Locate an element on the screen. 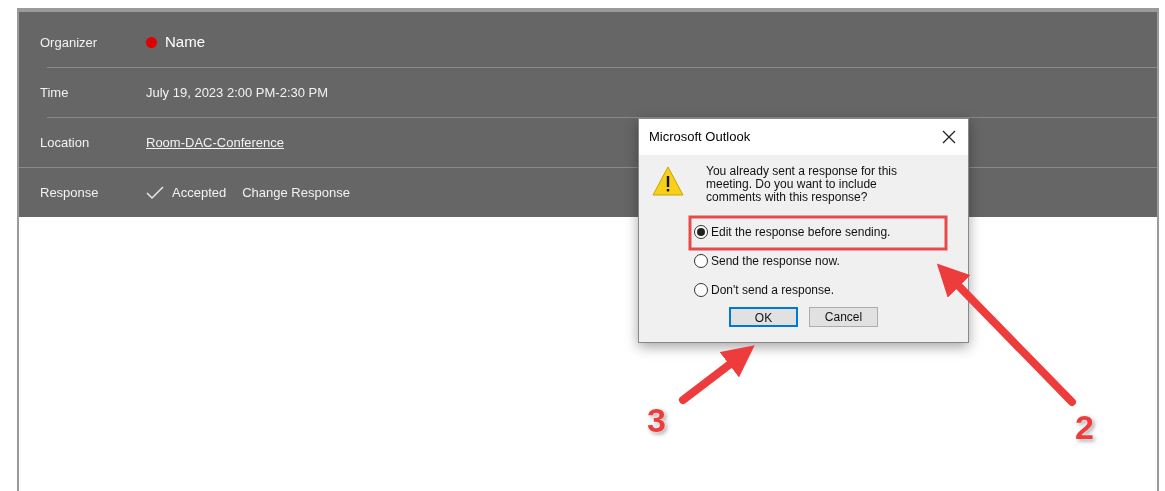 This screenshot has height=491, width=1165. time-value: July 19, 2023 2:00 PM-2:30 PM is located at coordinates (237, 92).